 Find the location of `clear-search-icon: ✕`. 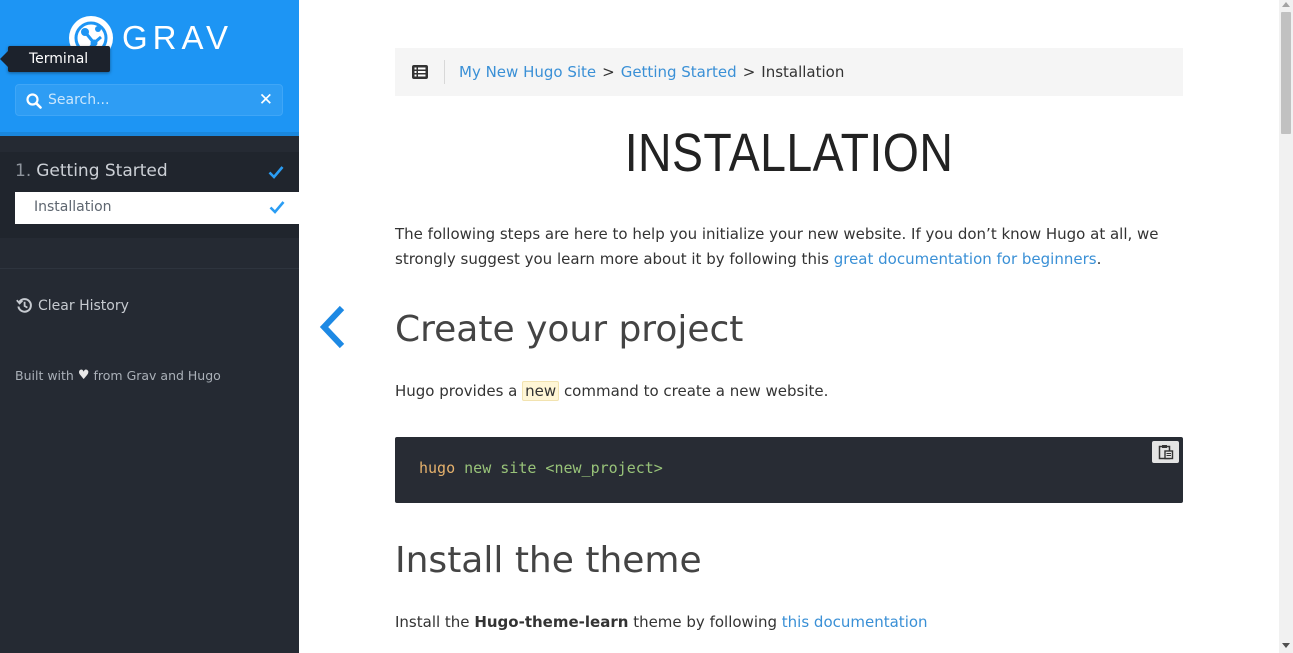

clear-search-icon: ✕ is located at coordinates (266, 100).